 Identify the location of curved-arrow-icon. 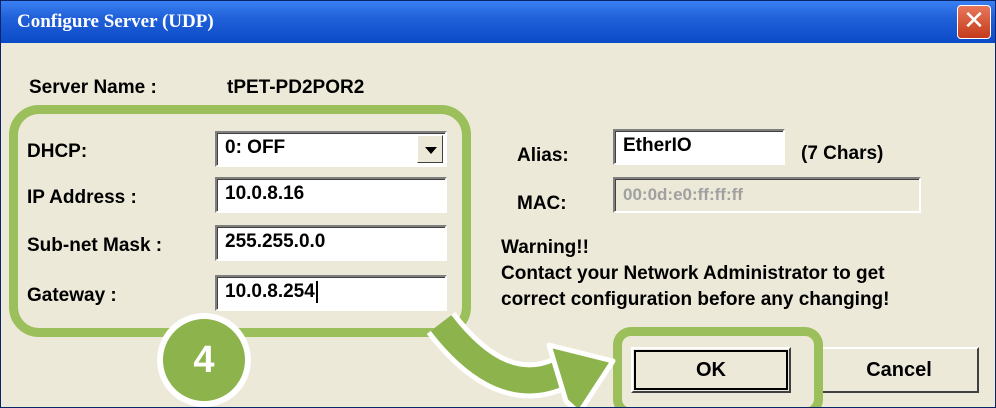
(521, 359).